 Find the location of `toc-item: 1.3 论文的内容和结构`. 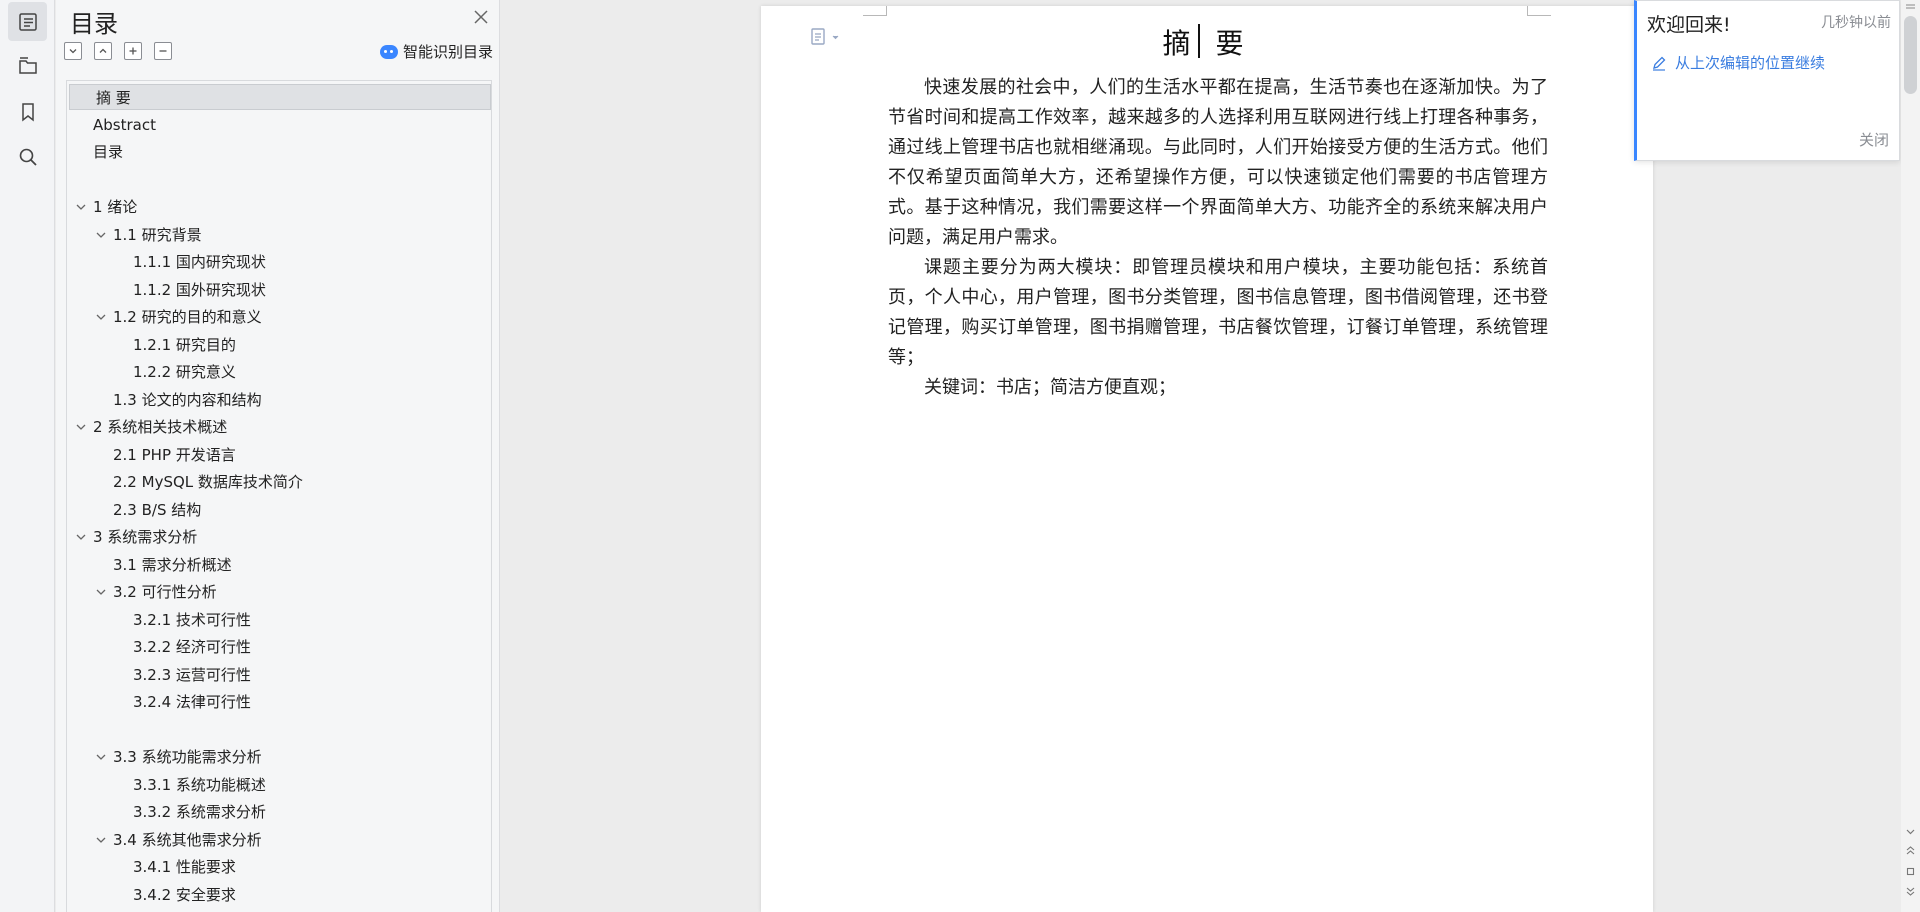

toc-item: 1.3 论文的内容和结构 is located at coordinates (279, 400).